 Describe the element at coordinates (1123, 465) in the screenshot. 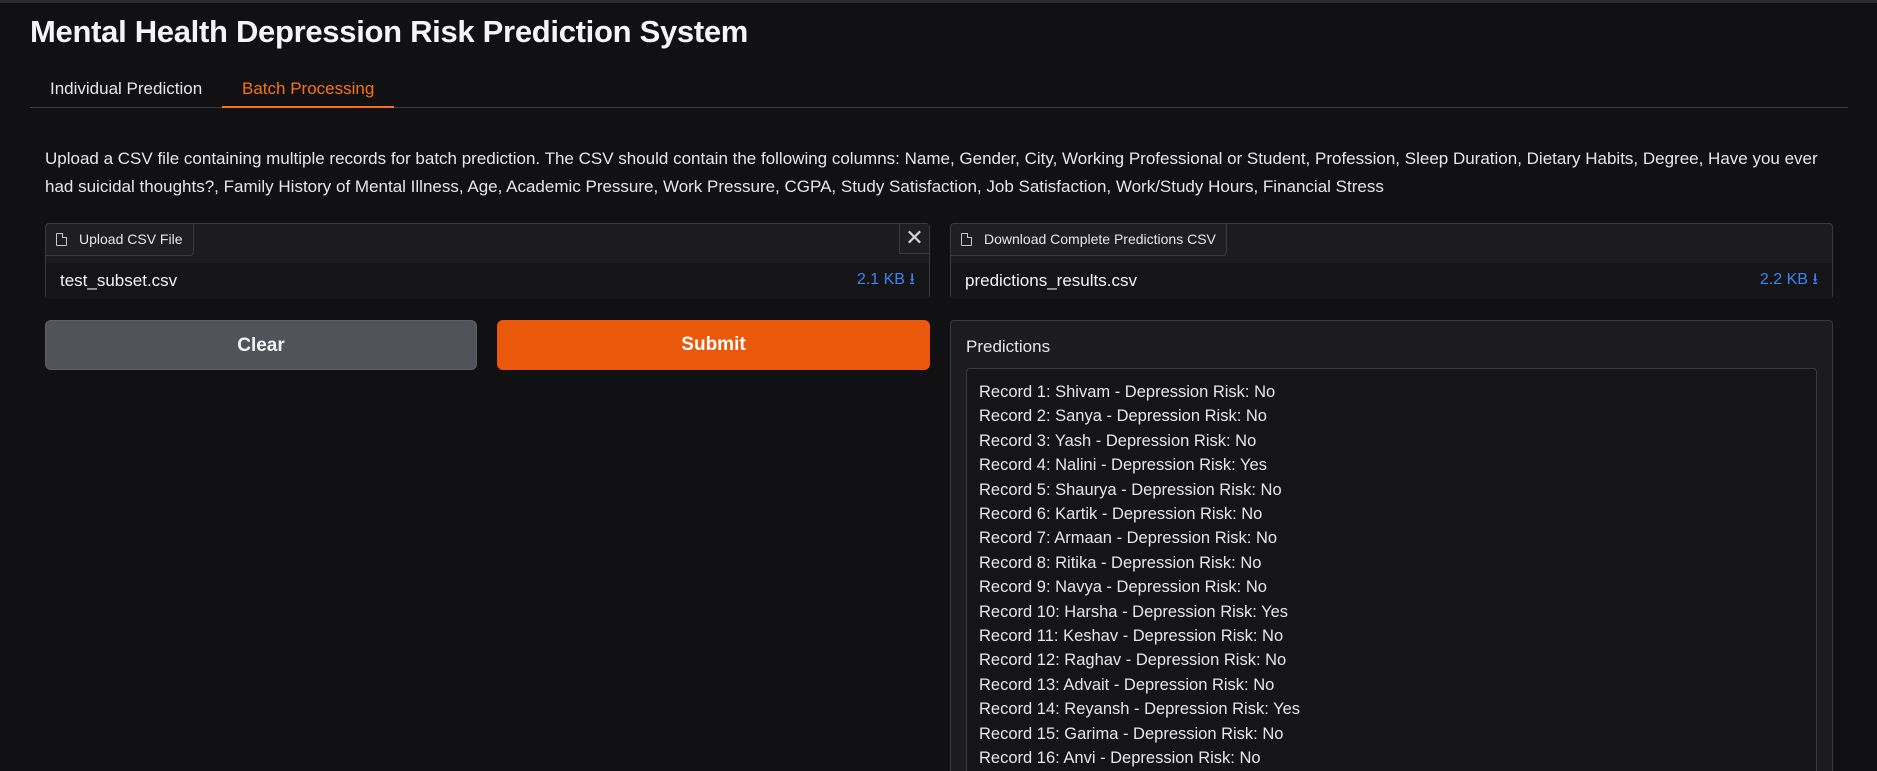

I see `prediction-line: Record 4: Nalini - Depression Risk: Yes` at that location.